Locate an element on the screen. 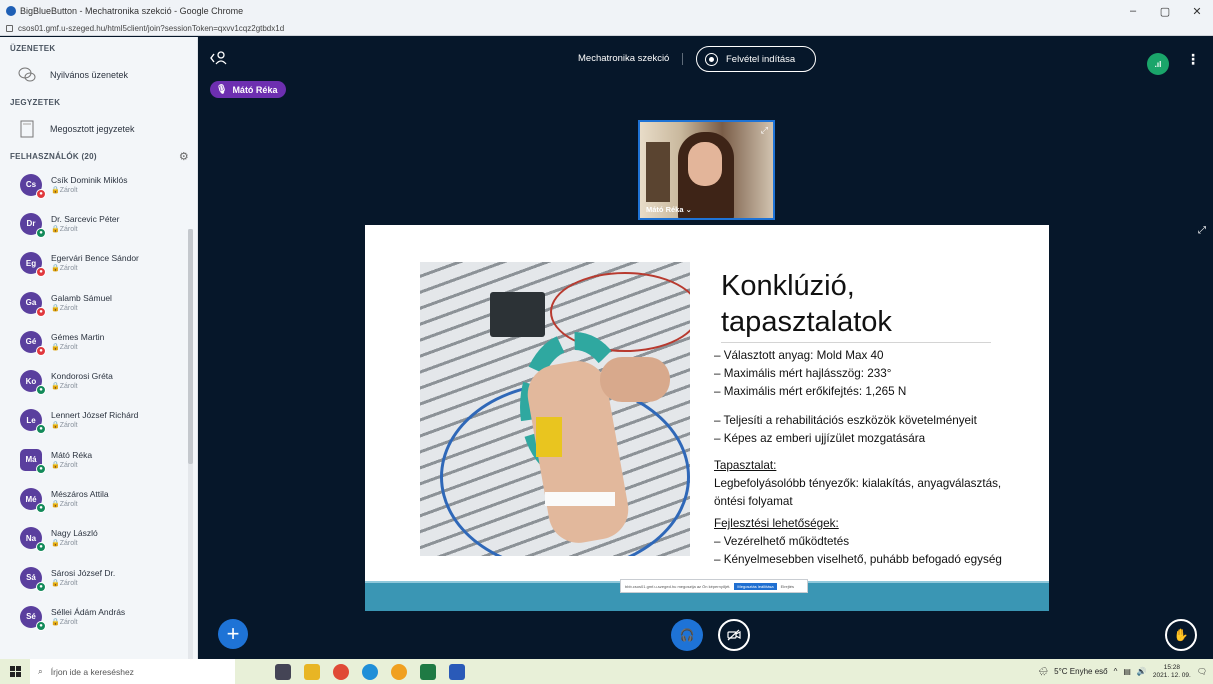 The image size is (1213, 684). user-name: Kondorosi Gréta is located at coordinates (82, 376).